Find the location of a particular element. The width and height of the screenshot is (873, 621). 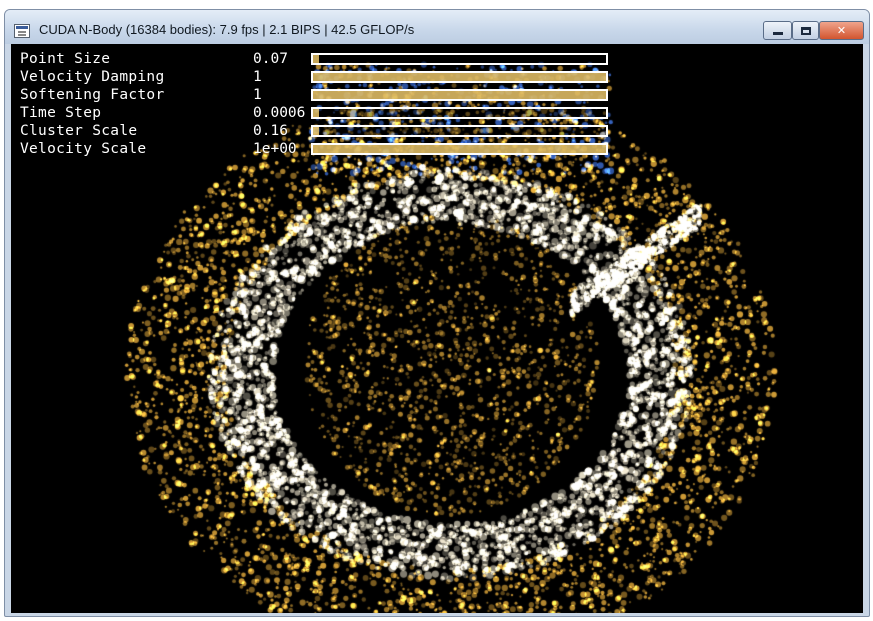

param-label: Time Step is located at coordinates (61, 113).